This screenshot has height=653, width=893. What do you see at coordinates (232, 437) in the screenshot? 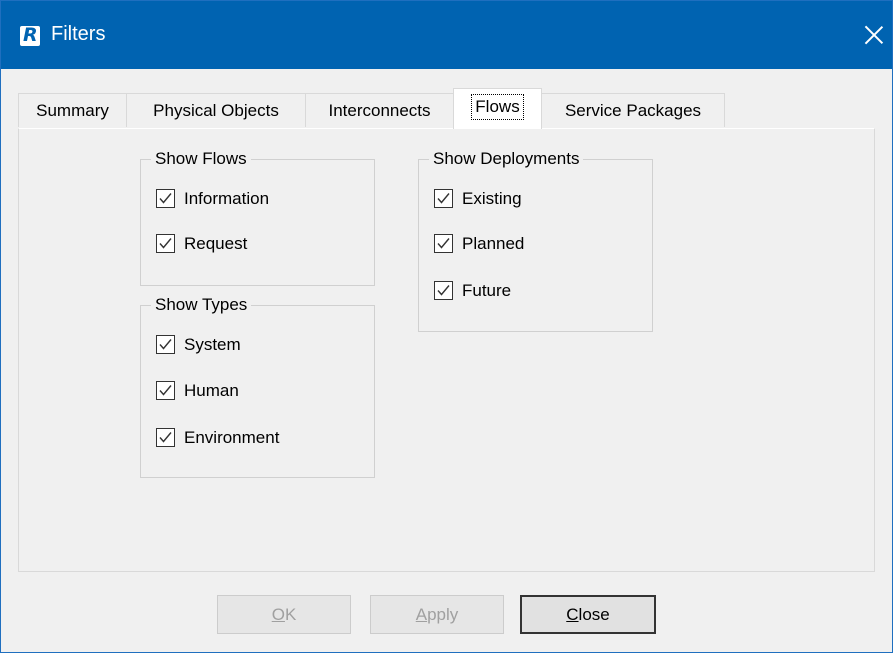
I see `checkbox-label: Environment` at bounding box center [232, 437].